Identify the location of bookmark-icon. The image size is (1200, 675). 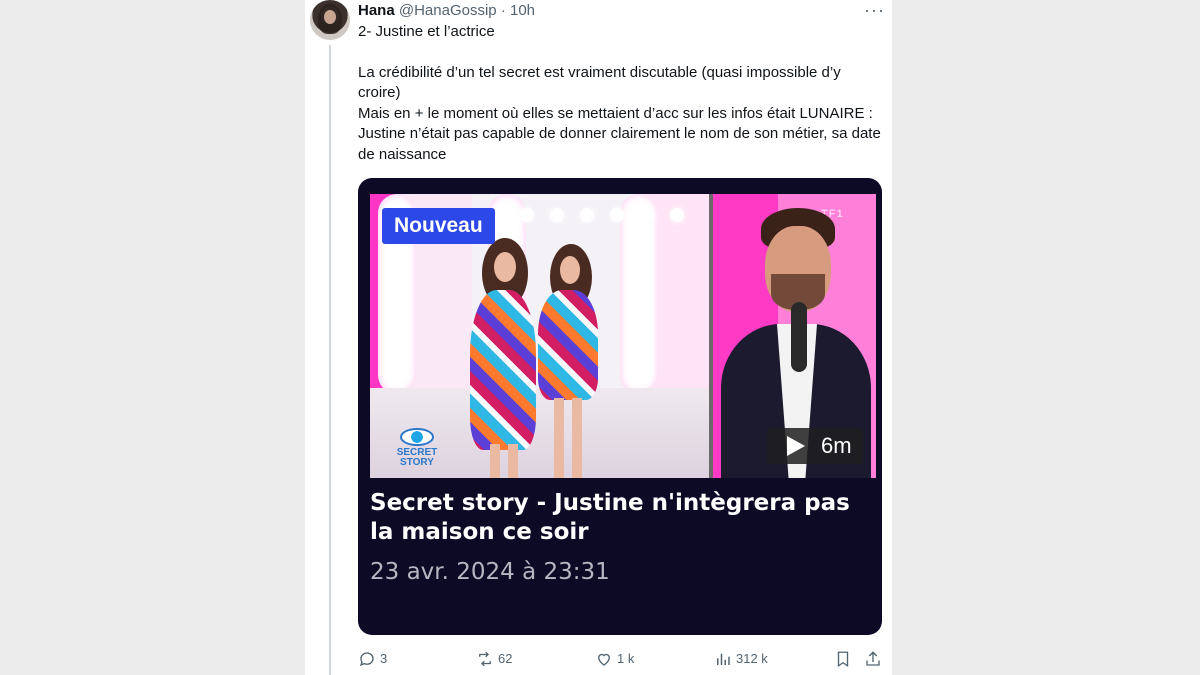
(843, 659).